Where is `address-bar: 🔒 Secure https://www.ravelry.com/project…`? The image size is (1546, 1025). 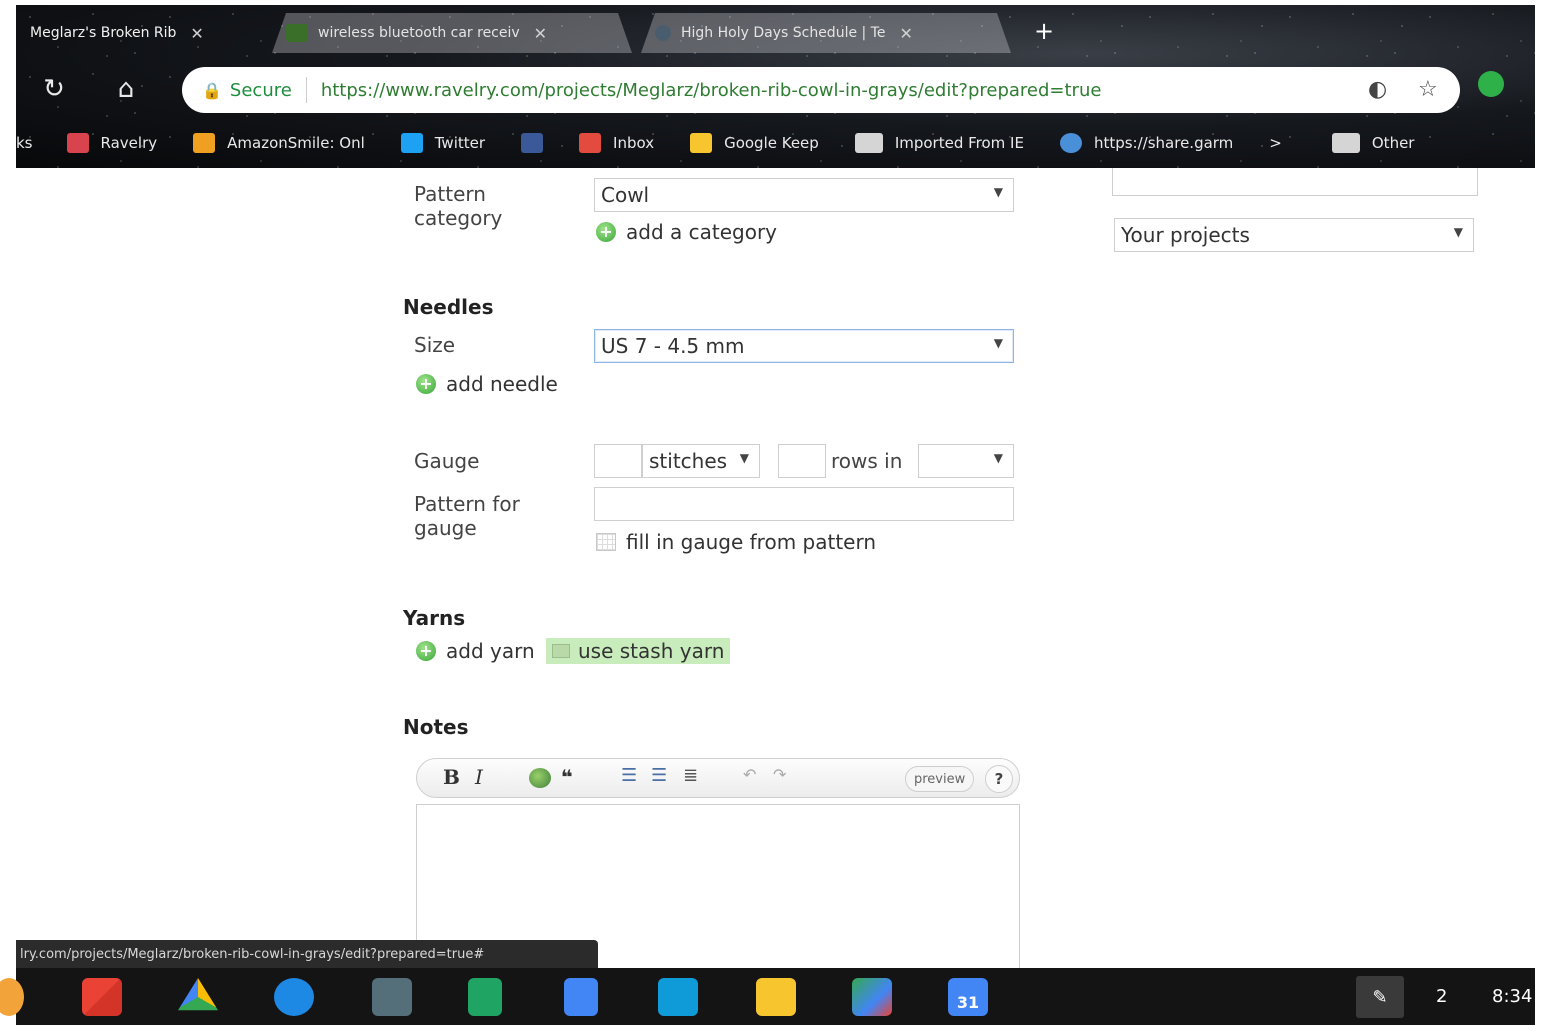 address-bar: 🔒 Secure https://www.ravelry.com/project… is located at coordinates (821, 90).